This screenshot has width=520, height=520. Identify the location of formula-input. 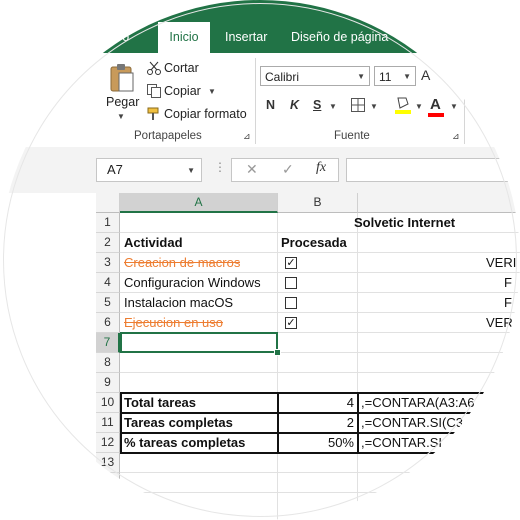
(433, 170).